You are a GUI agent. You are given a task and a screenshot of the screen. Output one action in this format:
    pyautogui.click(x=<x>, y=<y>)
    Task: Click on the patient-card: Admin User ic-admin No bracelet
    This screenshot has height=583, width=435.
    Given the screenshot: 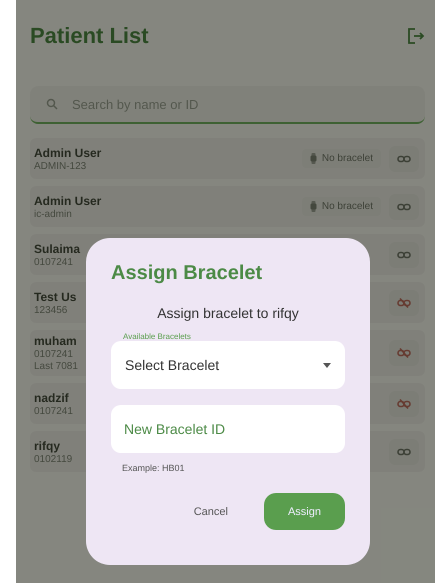 What is the action you would take?
    pyautogui.click(x=227, y=206)
    